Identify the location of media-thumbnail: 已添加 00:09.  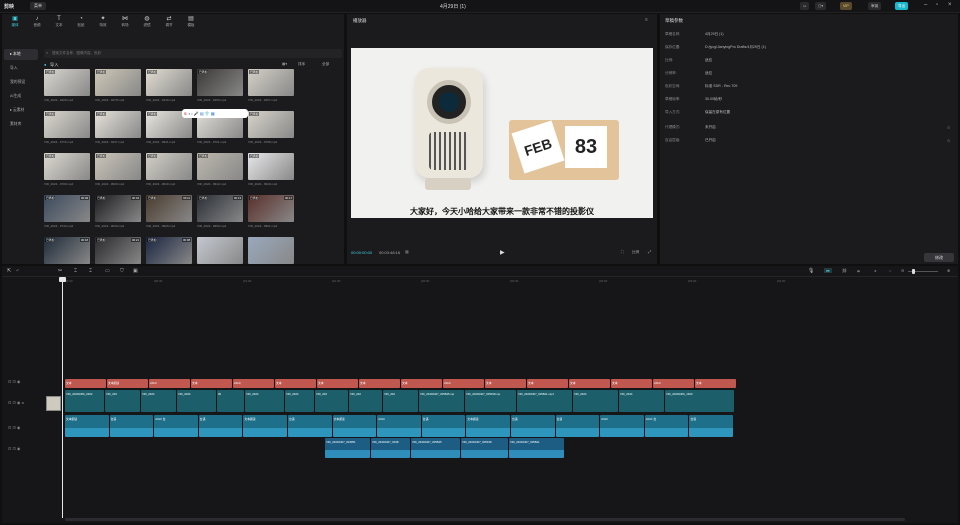
(67, 208).